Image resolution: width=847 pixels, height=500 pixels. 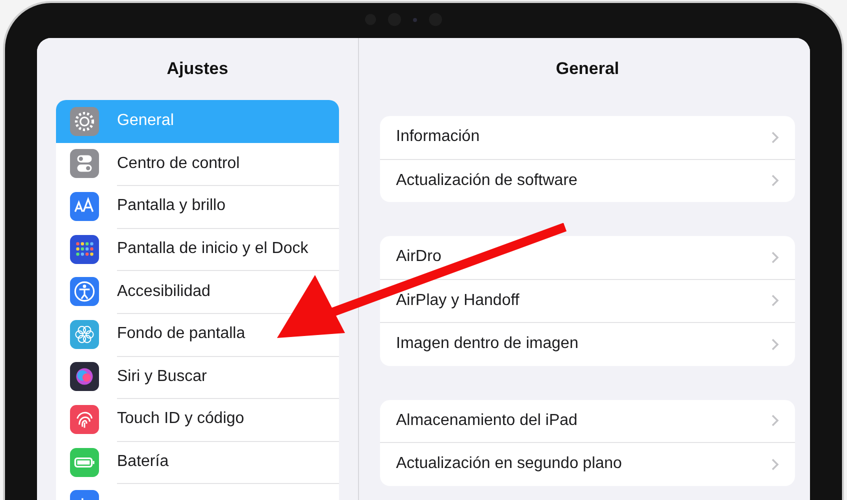 I want to click on page-title: General, so click(x=587, y=69).